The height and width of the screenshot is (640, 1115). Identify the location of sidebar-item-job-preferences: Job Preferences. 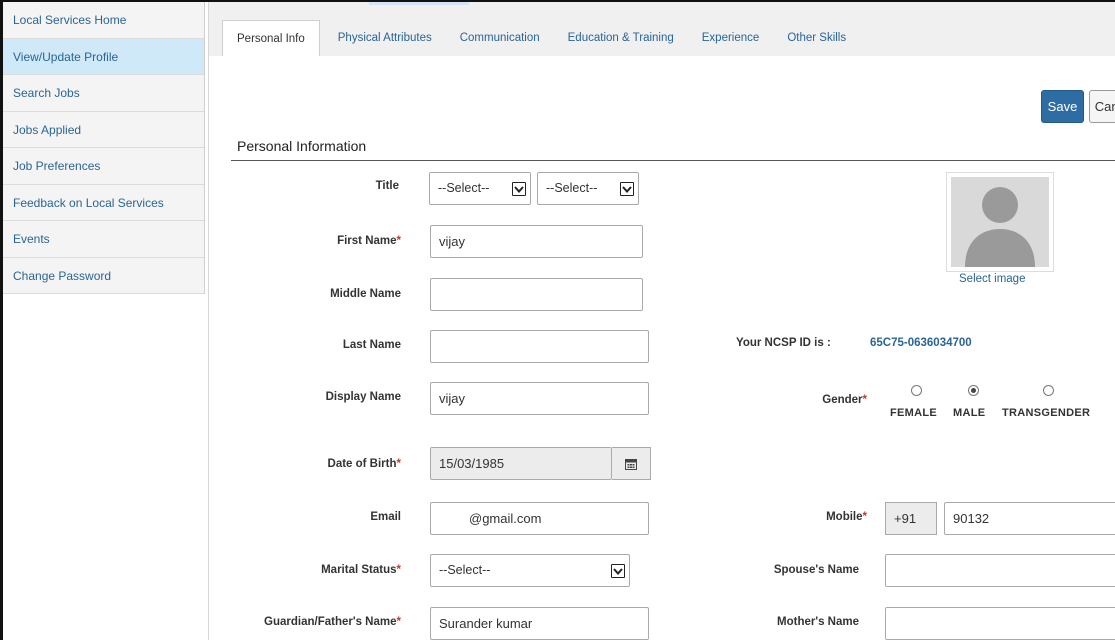
(103, 166).